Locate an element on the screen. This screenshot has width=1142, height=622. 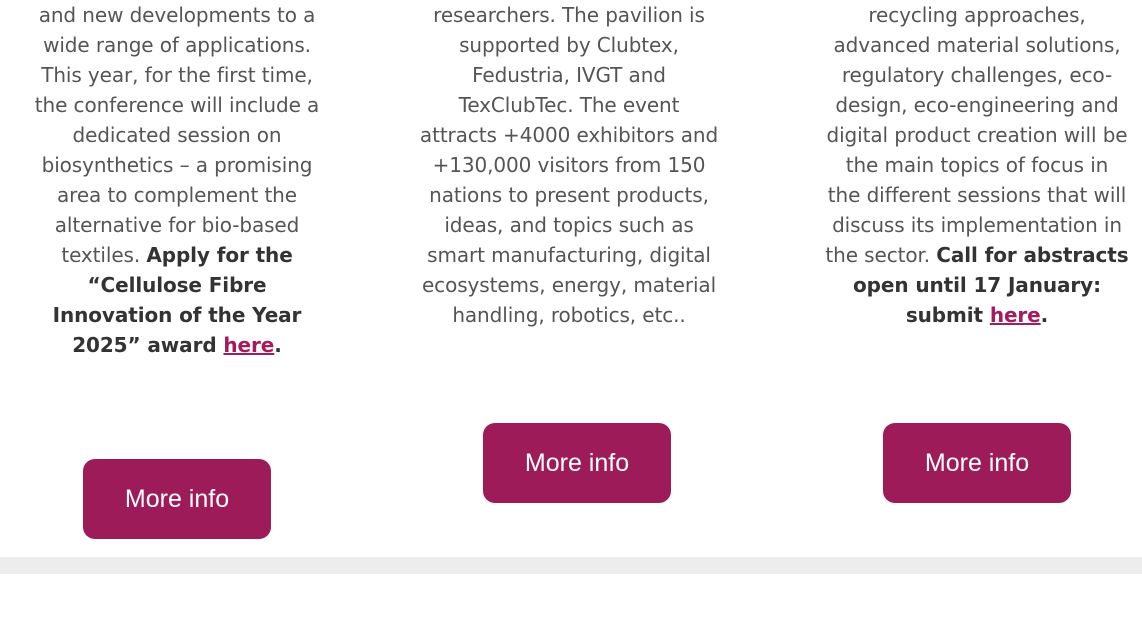
award-here-link: here is located at coordinates (248, 345).